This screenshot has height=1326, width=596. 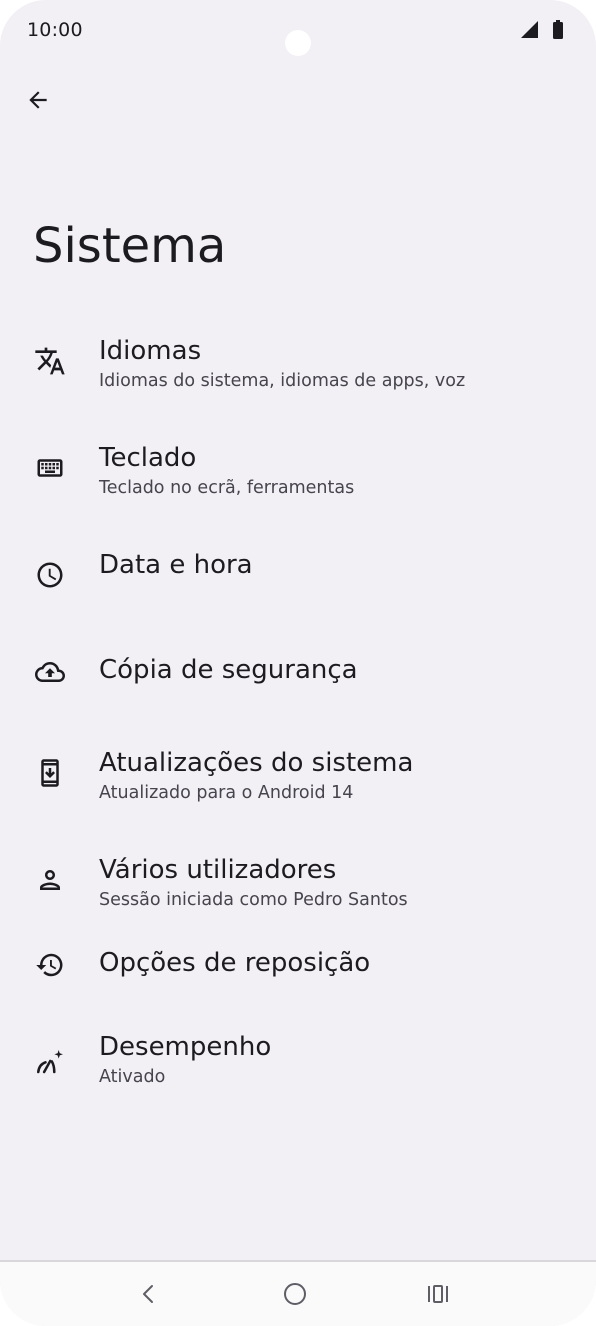 I want to click on arrow-back-icon, so click(x=38, y=100).